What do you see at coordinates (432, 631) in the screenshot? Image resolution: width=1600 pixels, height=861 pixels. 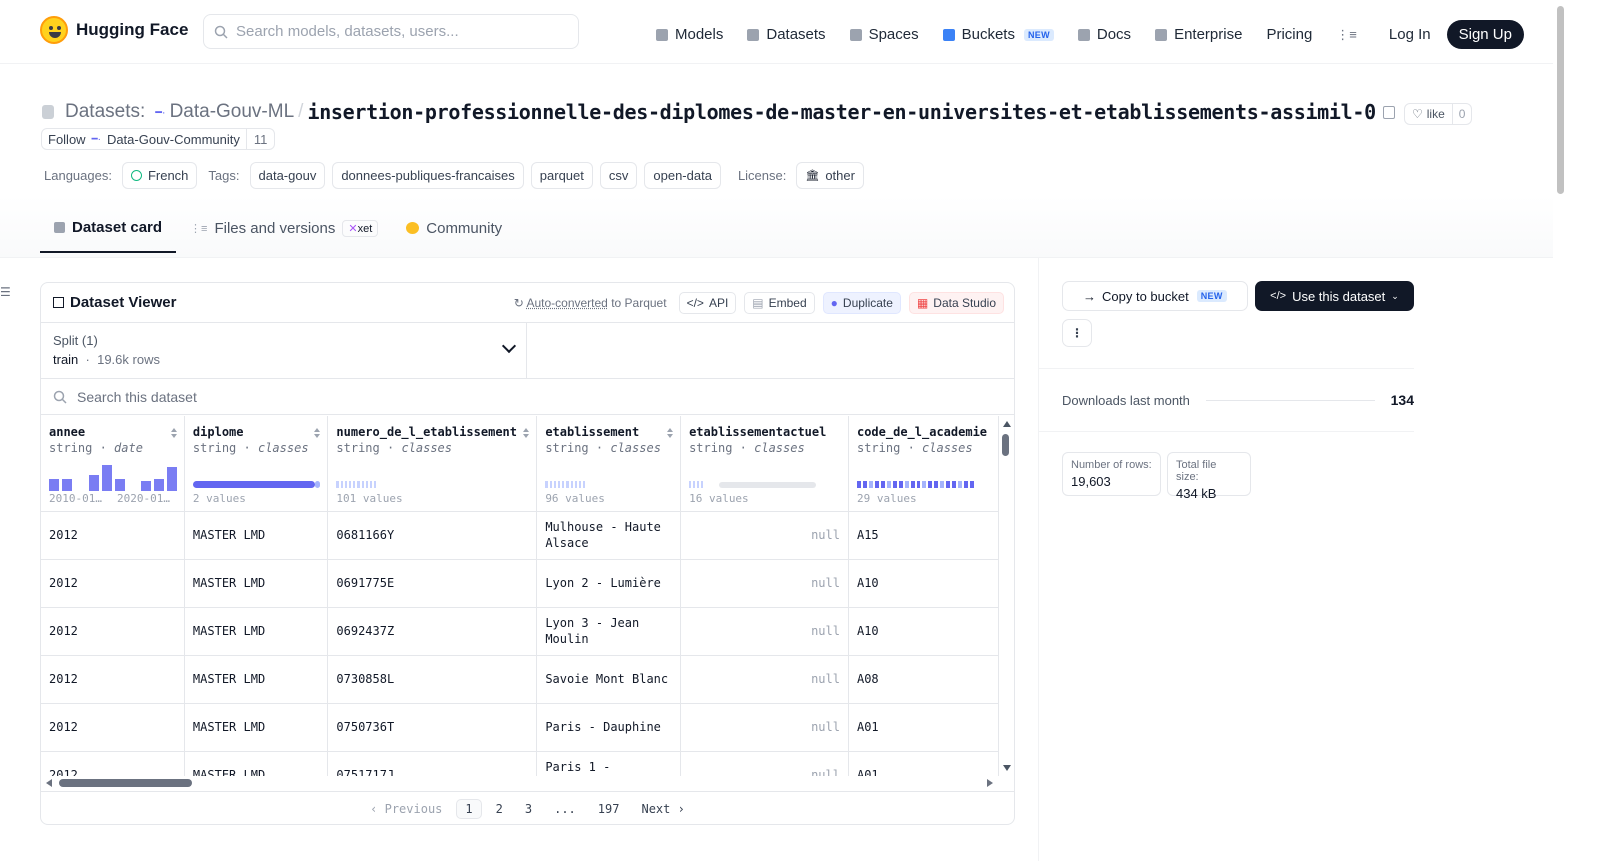 I see `table-cell: 0692437Z` at bounding box center [432, 631].